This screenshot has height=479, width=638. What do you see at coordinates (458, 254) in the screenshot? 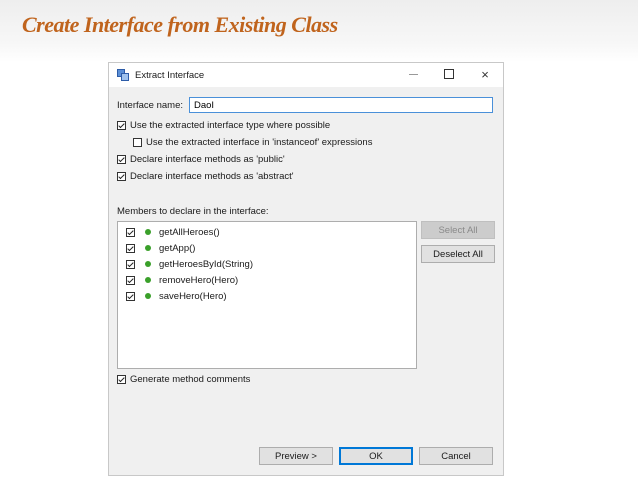
I see `deselect-all-button: Deselect All` at bounding box center [458, 254].